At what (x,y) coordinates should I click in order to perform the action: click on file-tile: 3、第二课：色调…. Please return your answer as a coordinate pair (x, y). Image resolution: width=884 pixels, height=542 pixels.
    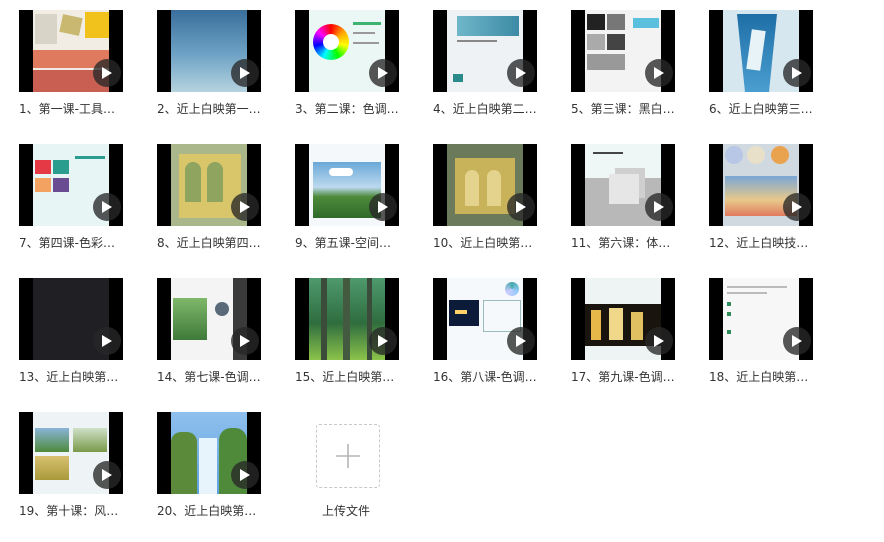
    Looking at the image, I should click on (355, 70).